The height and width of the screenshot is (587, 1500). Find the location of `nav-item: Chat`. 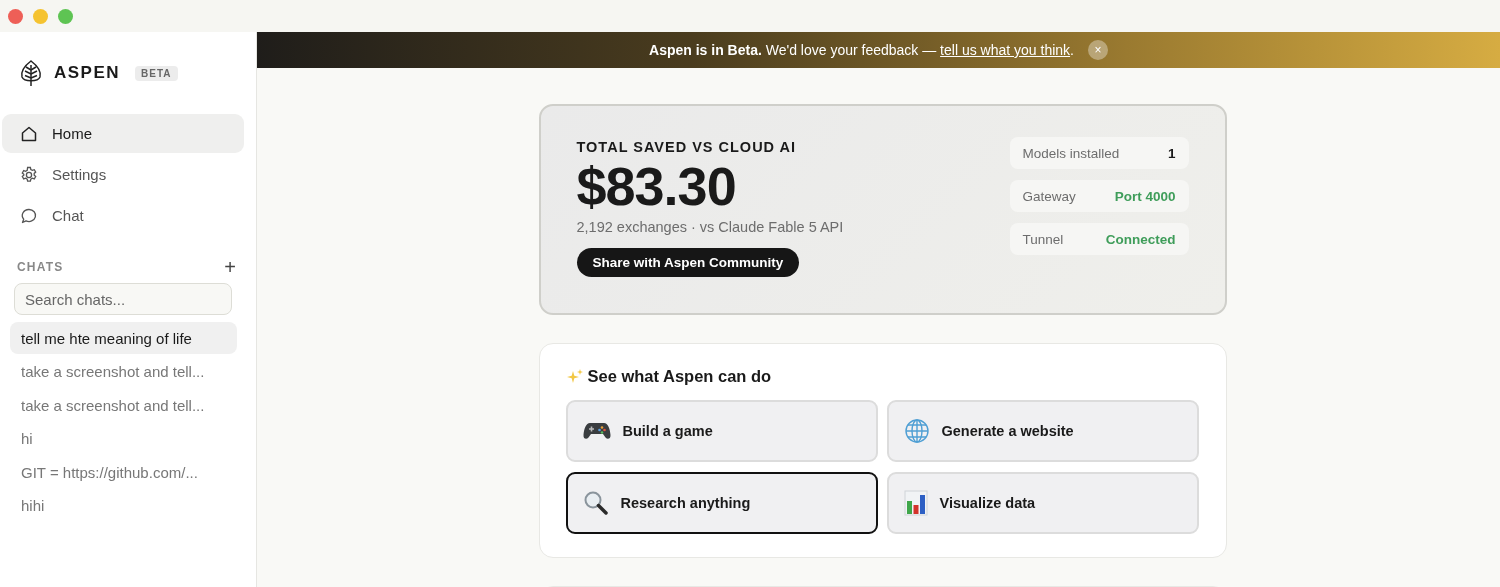

nav-item: Chat is located at coordinates (123, 215).